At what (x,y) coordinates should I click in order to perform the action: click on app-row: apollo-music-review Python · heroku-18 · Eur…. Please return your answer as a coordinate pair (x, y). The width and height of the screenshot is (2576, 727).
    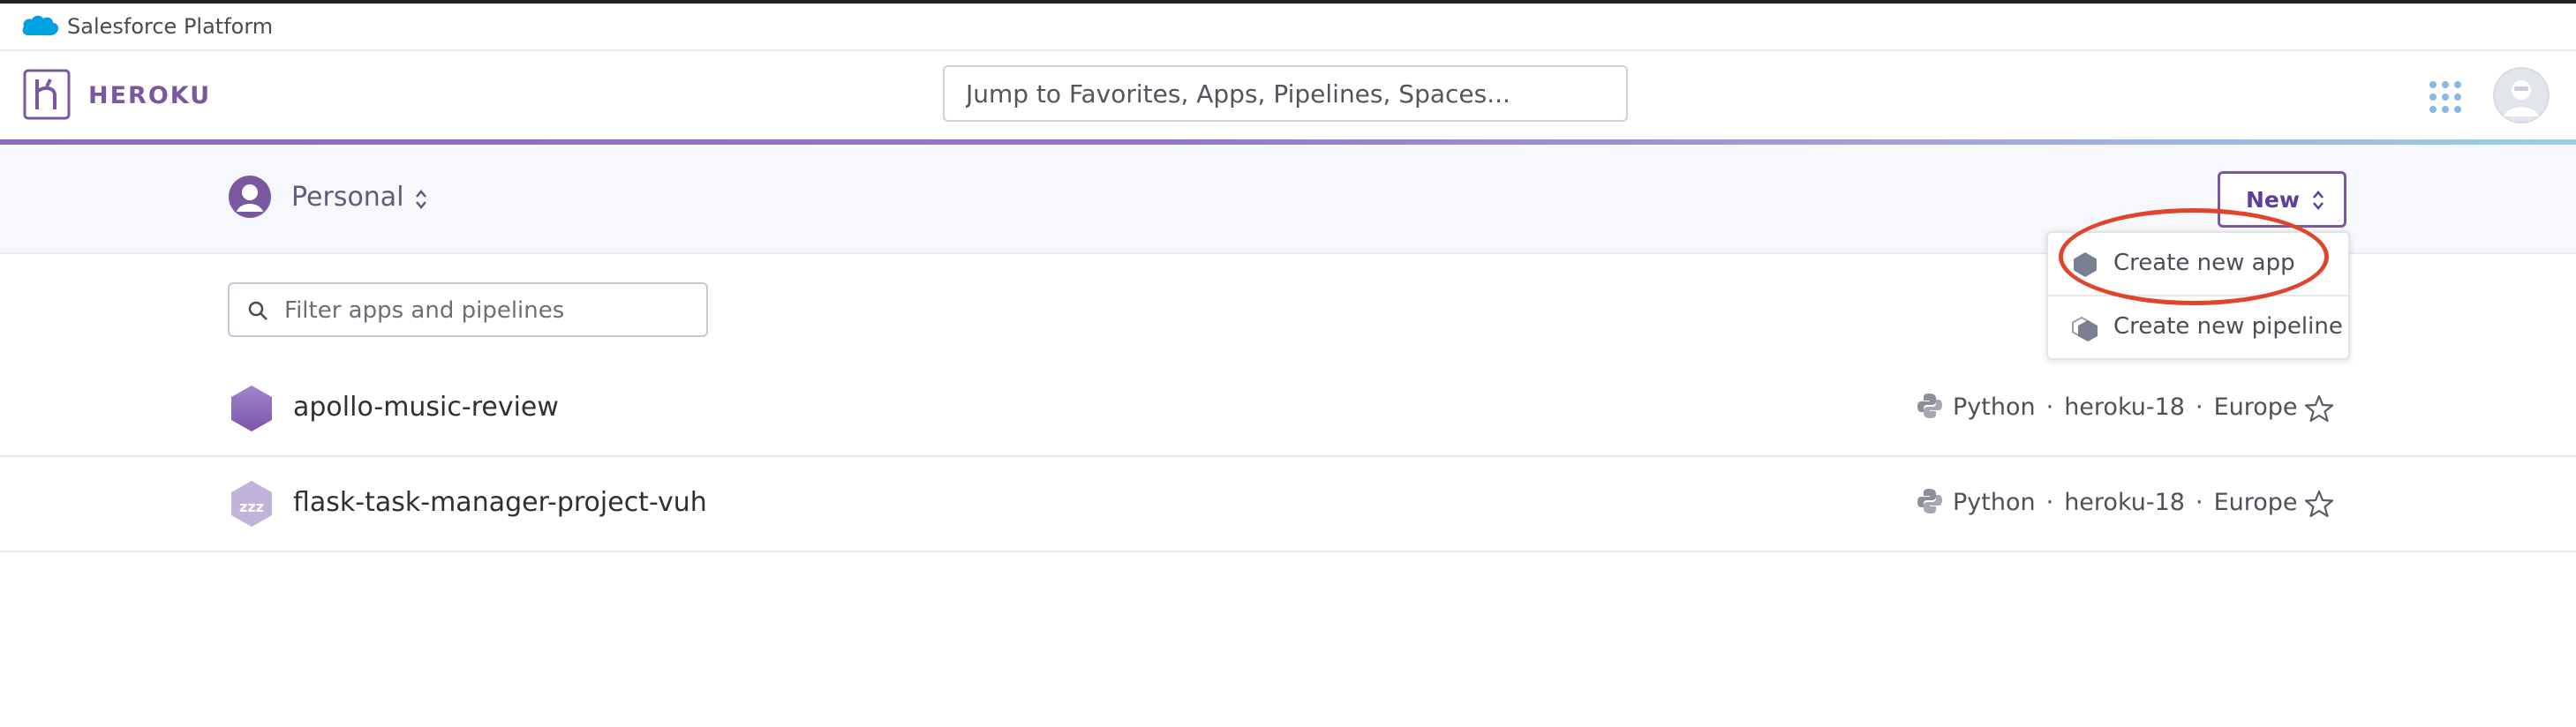
    Looking at the image, I should click on (1288, 410).